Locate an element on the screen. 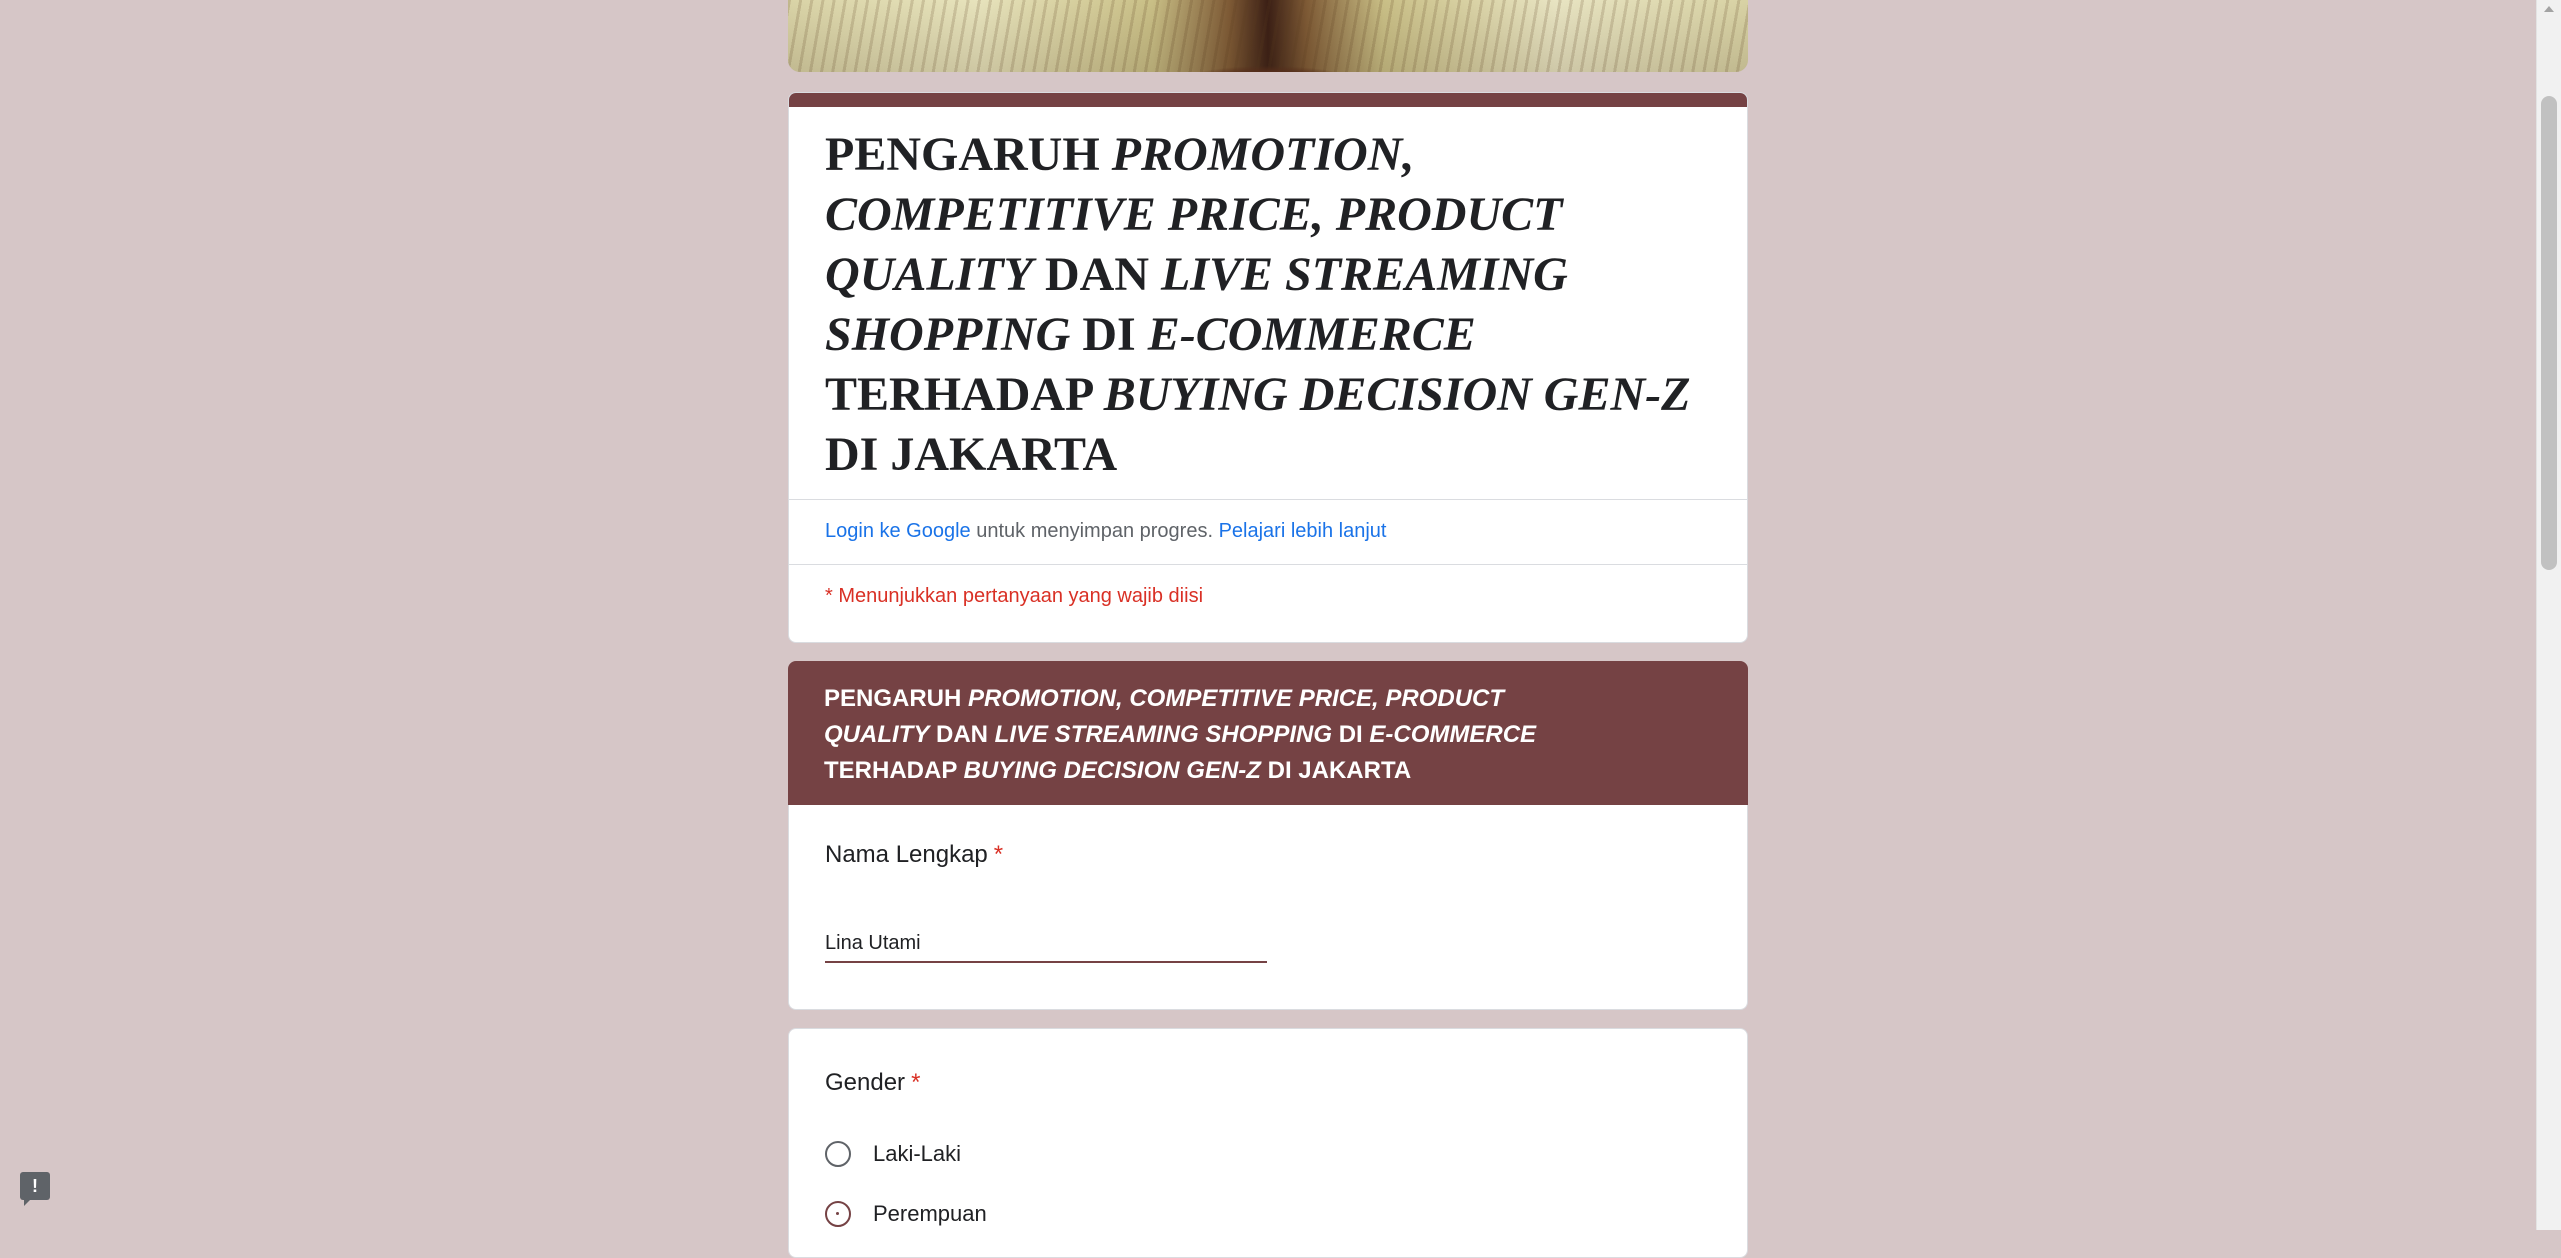 The width and height of the screenshot is (2561, 1258). question-label-text: Gender is located at coordinates (865, 1082).